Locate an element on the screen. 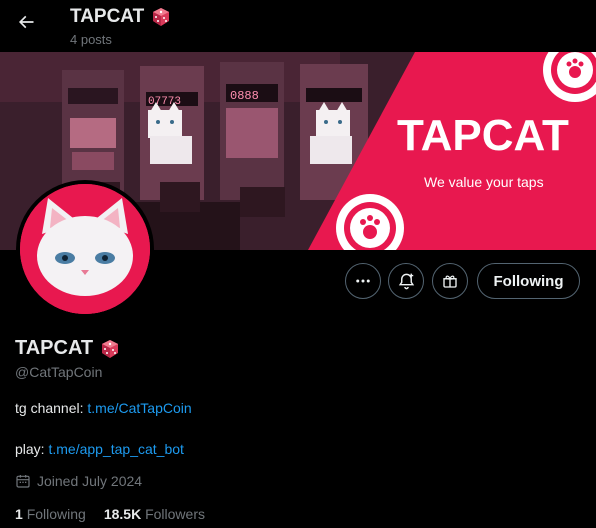 The image size is (596, 528). joined-text: Joined July 2024 is located at coordinates (90, 481).